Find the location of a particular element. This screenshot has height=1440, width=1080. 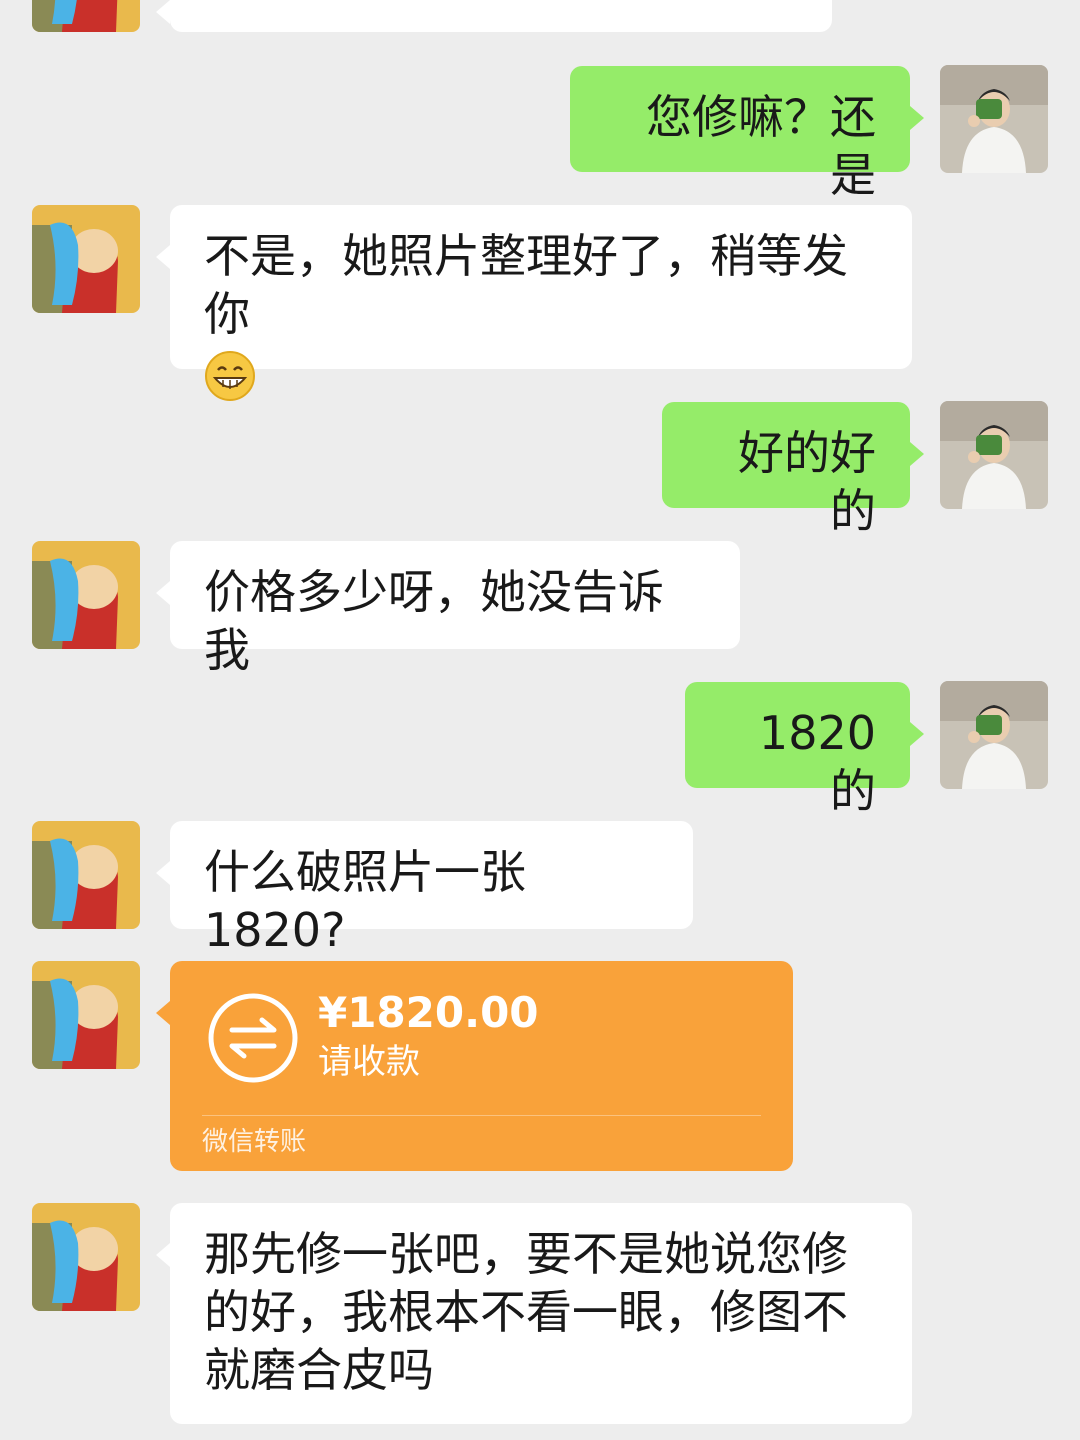

transfer-divider is located at coordinates (481, 1115).